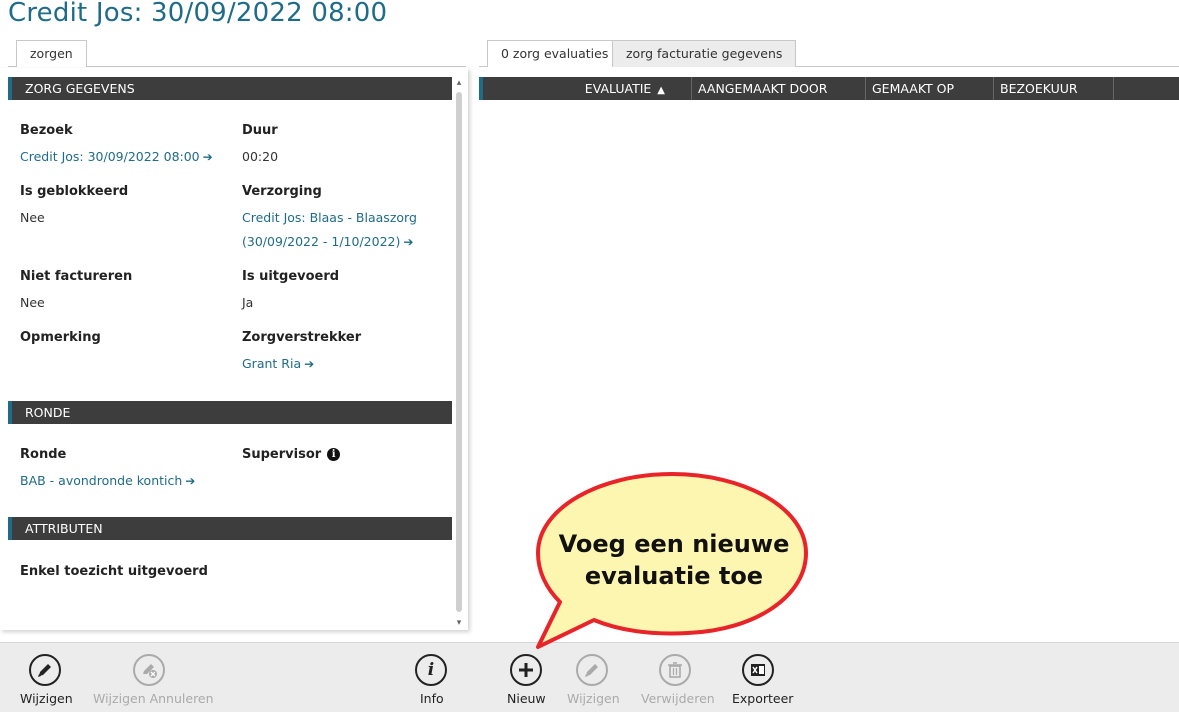 This screenshot has height=712, width=1179. I want to click on niet-factureren-value: Nee, so click(32, 302).